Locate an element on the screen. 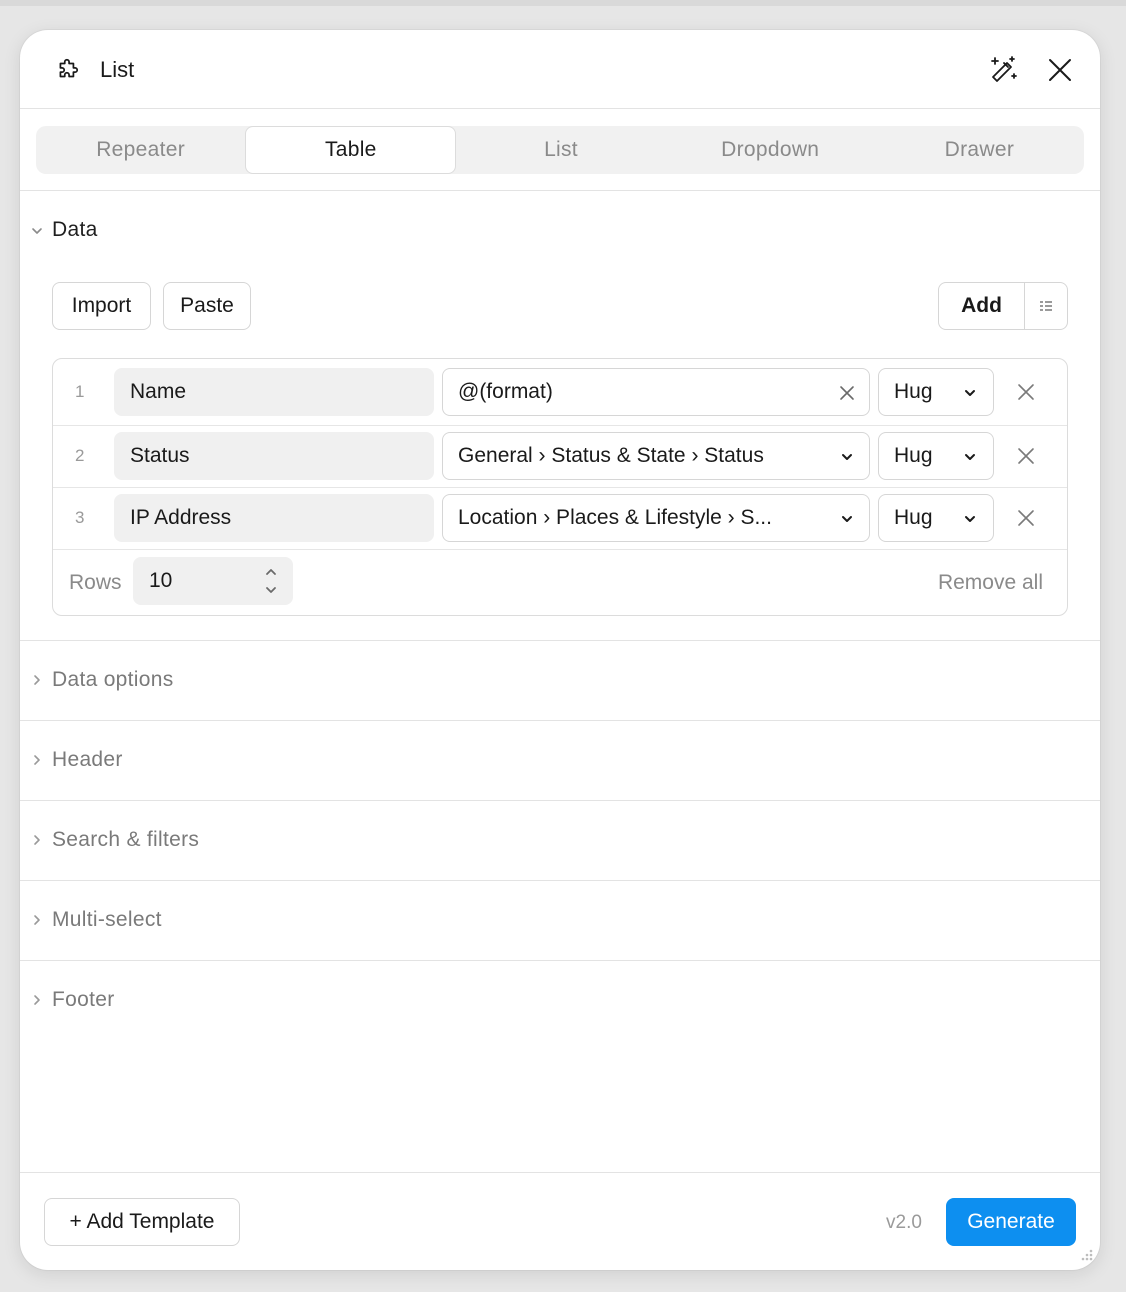 This screenshot has width=1126, height=1292. tab-bar: Repeater Table List Dropdown Drawer is located at coordinates (560, 150).